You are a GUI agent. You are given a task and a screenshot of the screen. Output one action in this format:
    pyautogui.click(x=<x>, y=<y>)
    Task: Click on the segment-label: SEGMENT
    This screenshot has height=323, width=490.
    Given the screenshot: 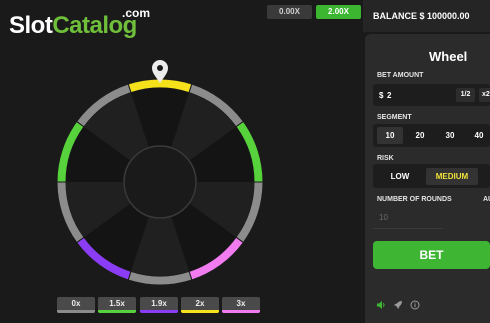 What is the action you would take?
    pyautogui.click(x=394, y=117)
    